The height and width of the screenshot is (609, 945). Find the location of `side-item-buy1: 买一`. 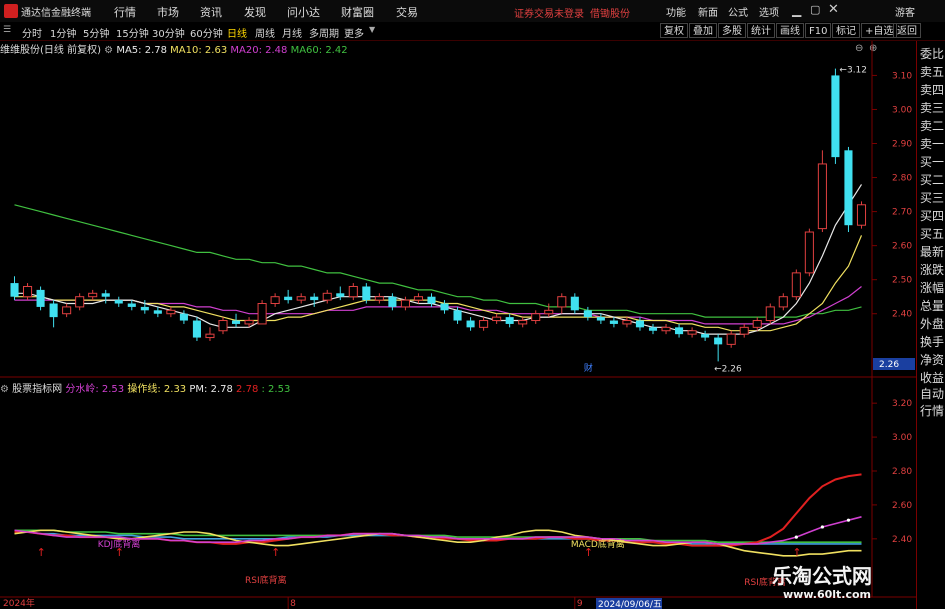

side-item-buy1: 买一 is located at coordinates (932, 162).